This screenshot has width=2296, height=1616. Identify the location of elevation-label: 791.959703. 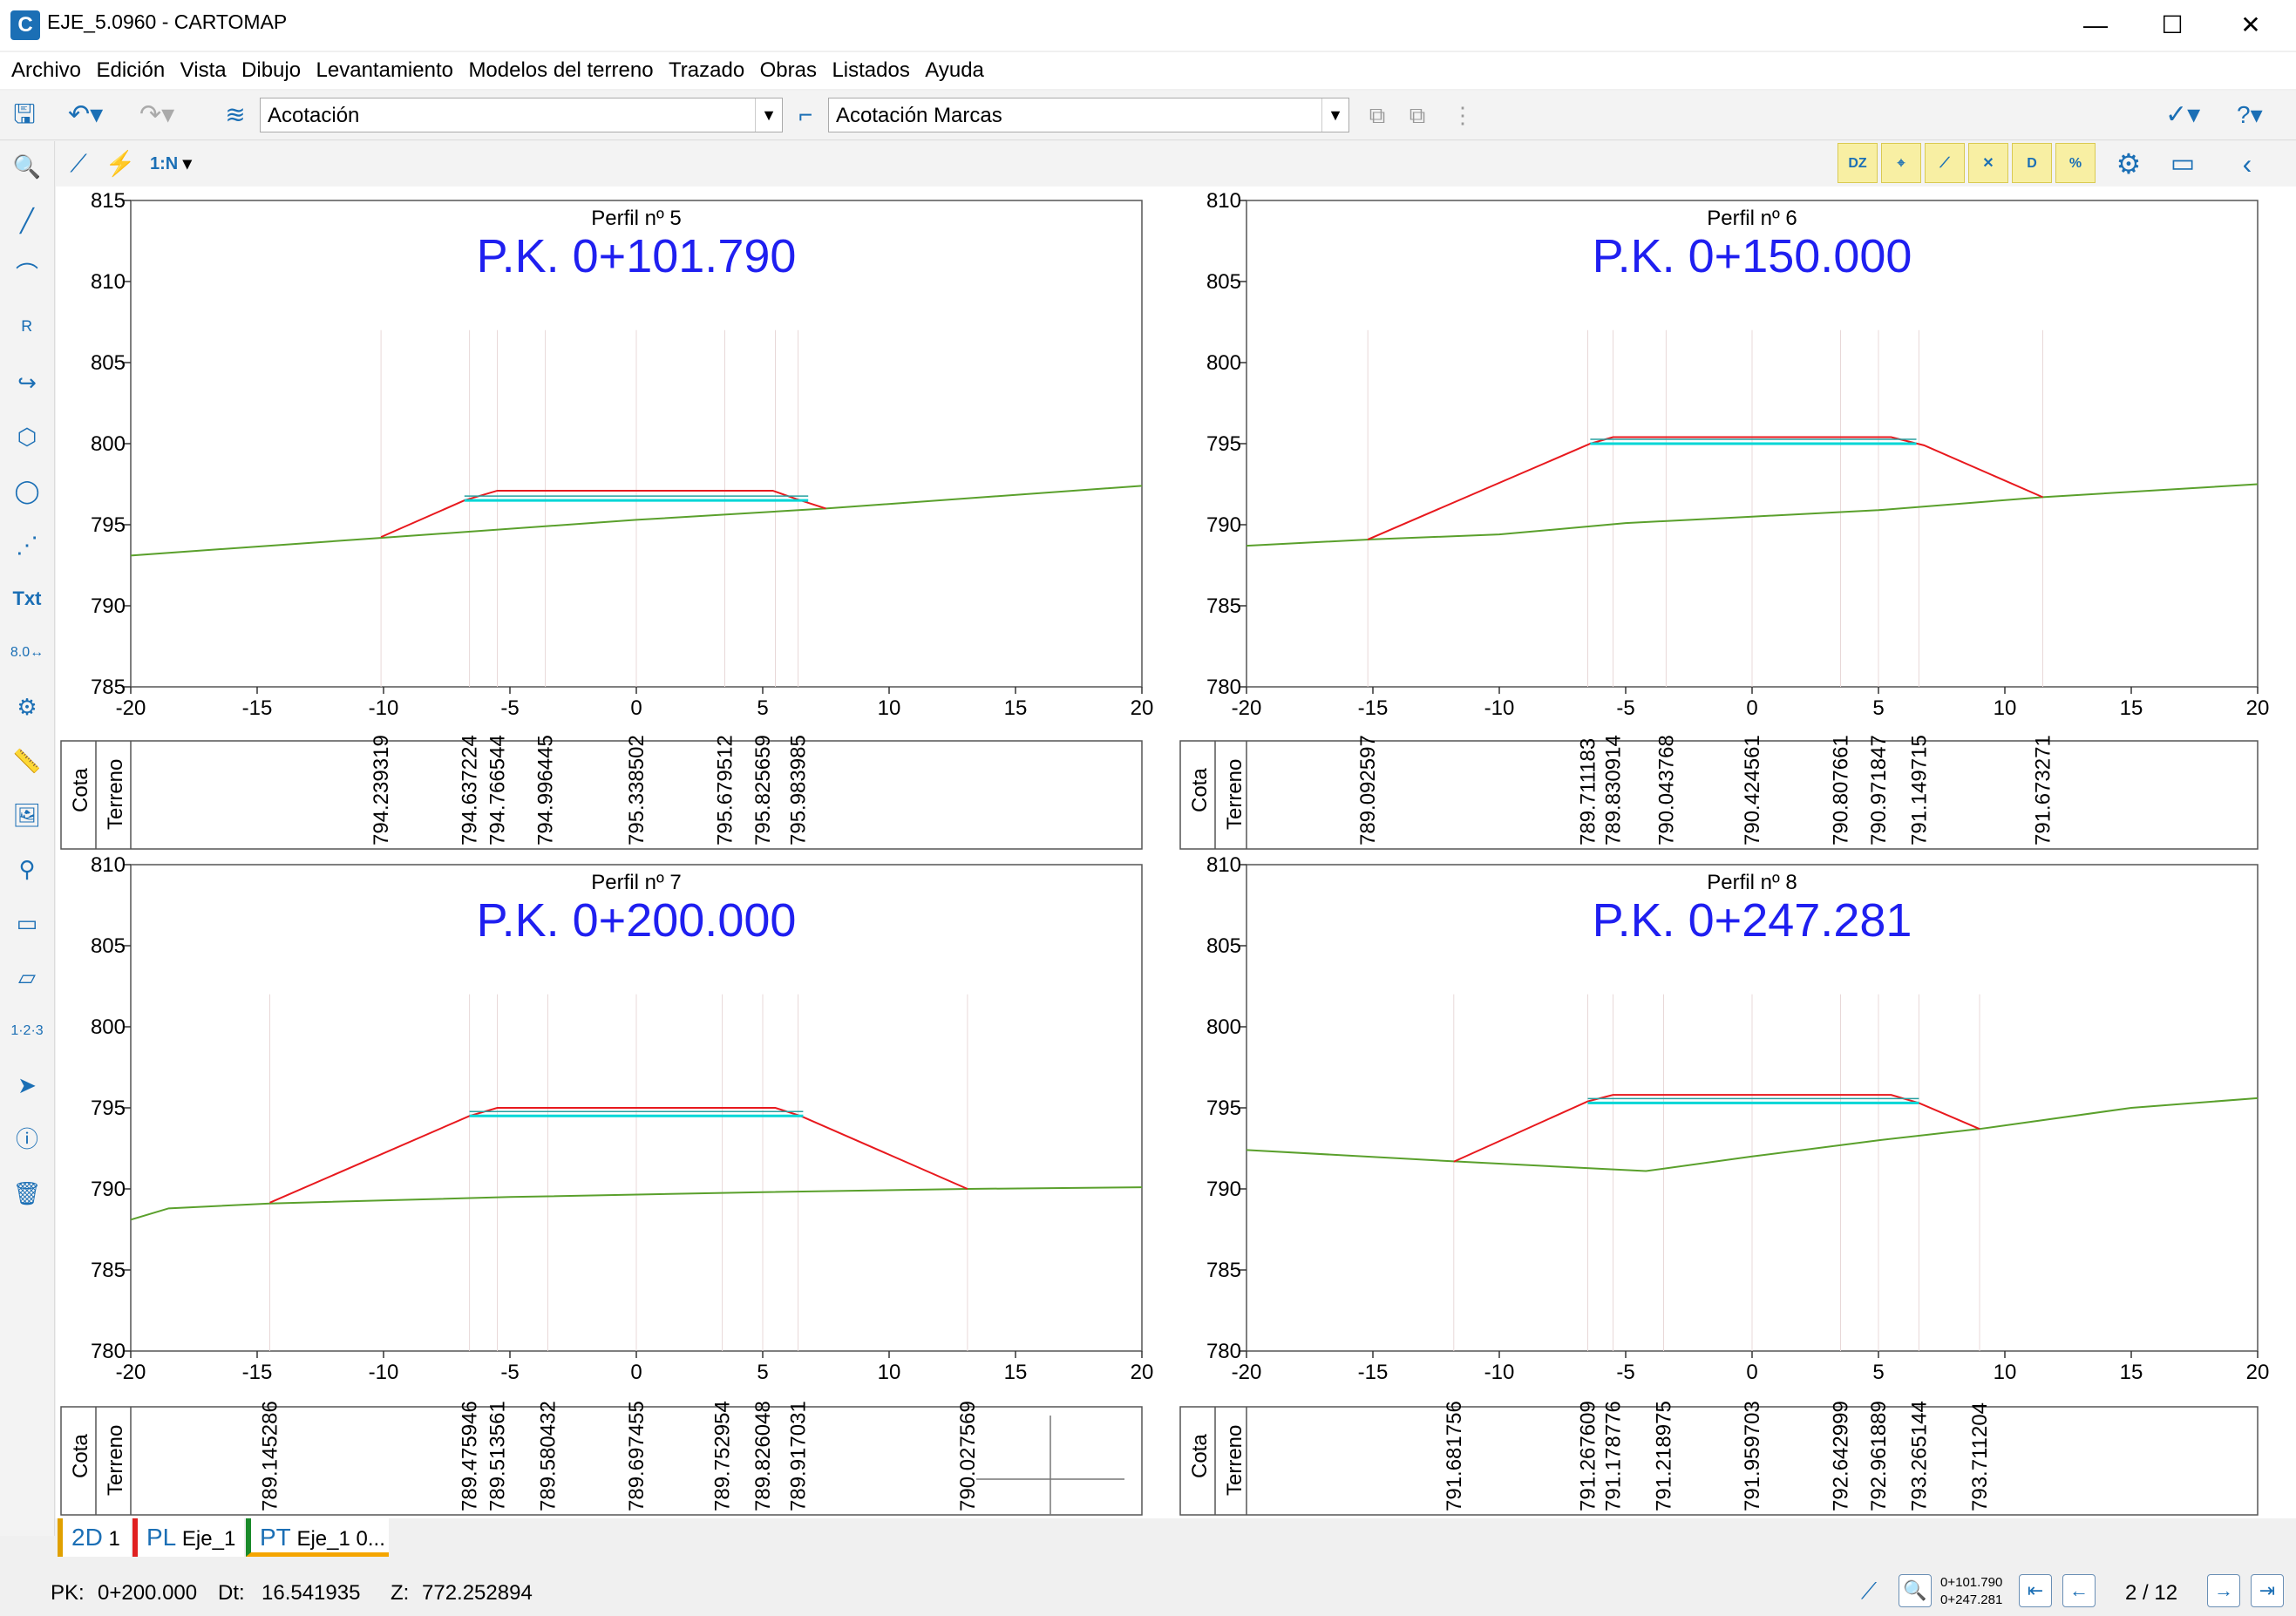
(1752, 1456).